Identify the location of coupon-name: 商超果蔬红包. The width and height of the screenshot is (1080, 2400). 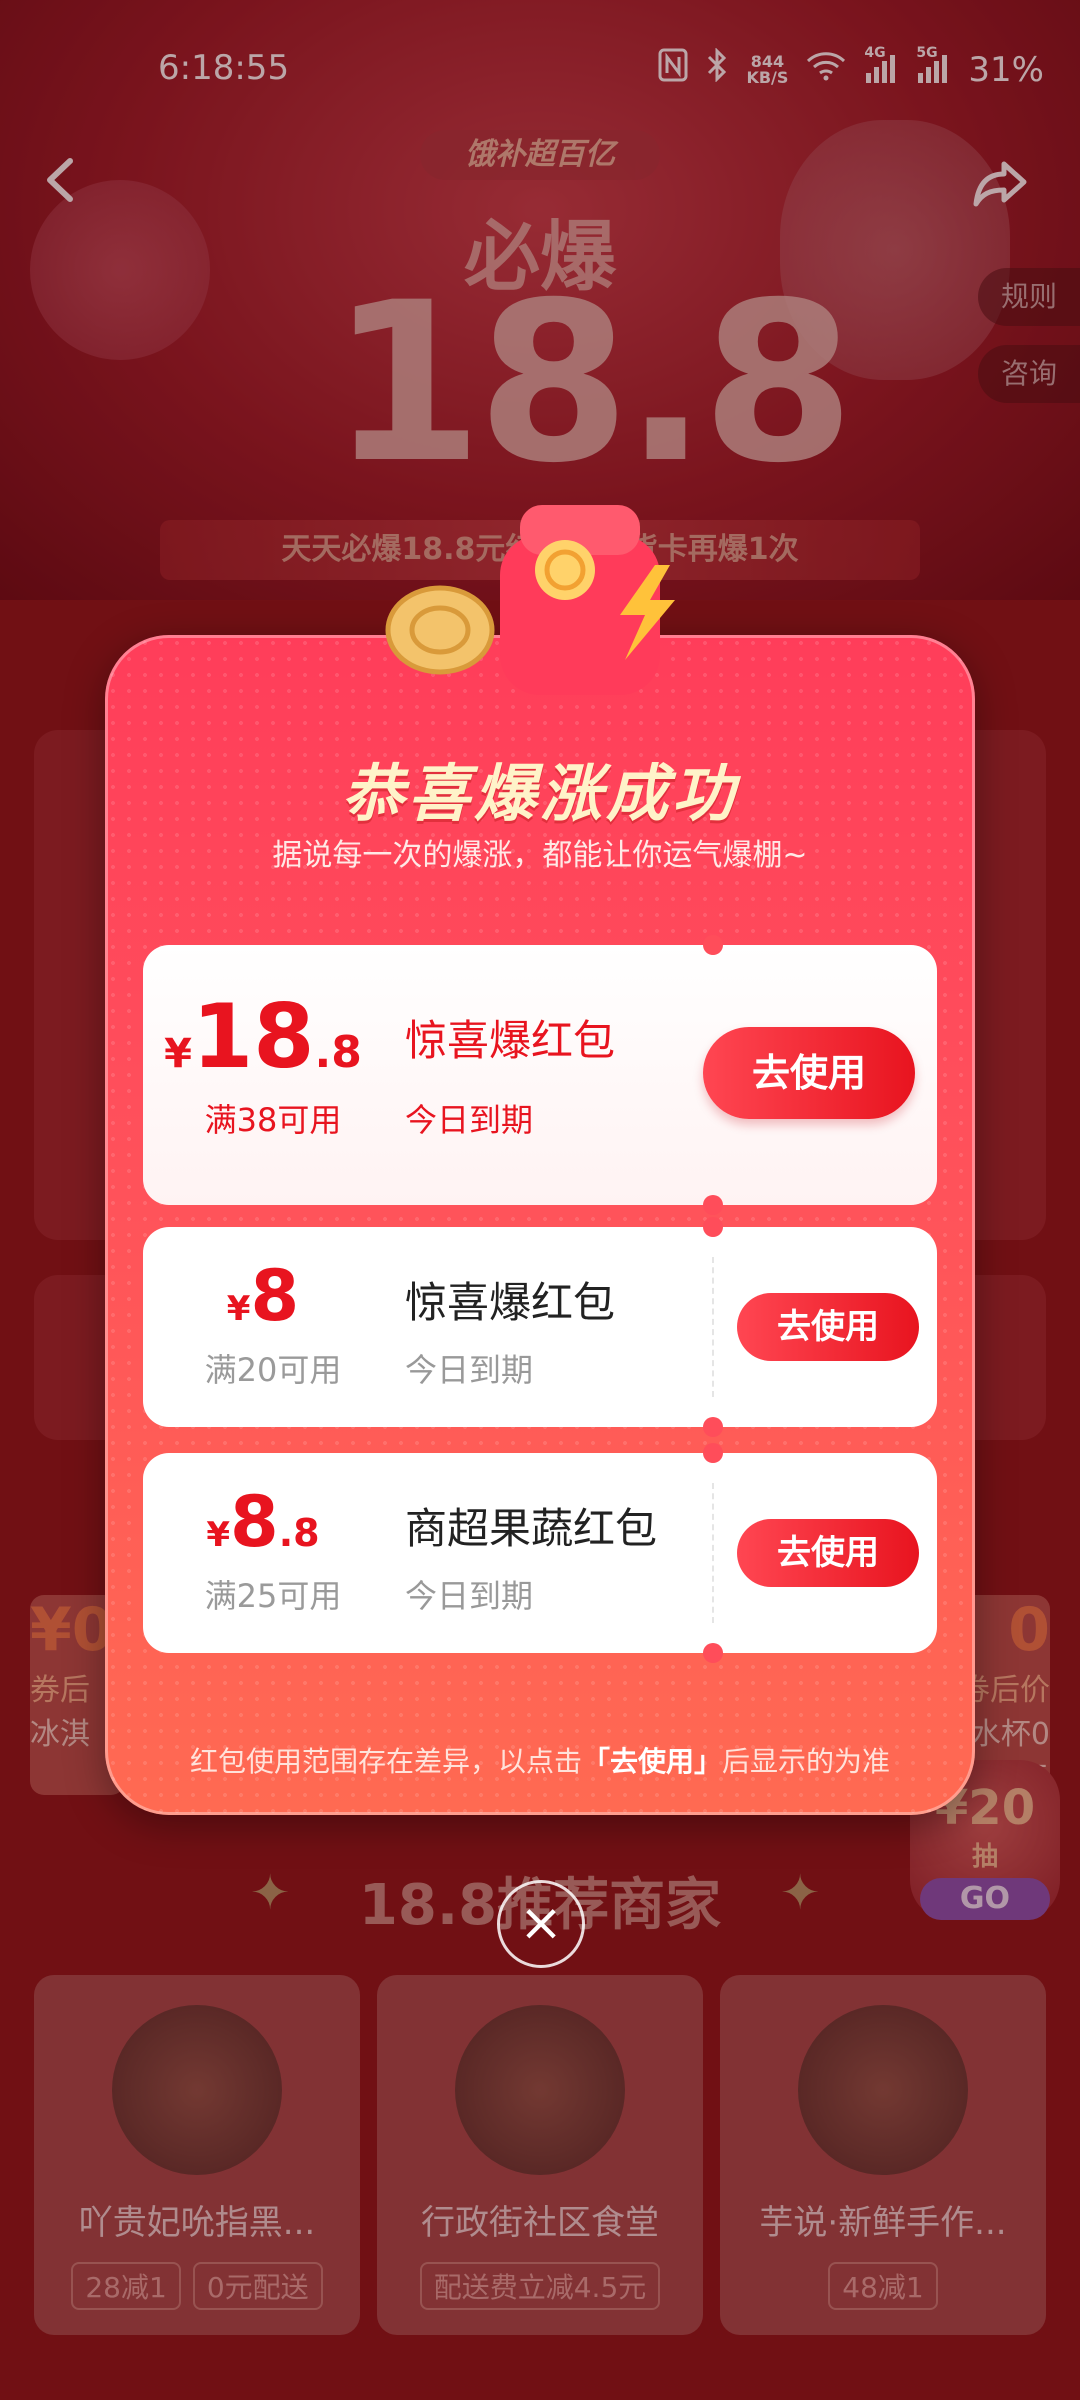
(531, 1528).